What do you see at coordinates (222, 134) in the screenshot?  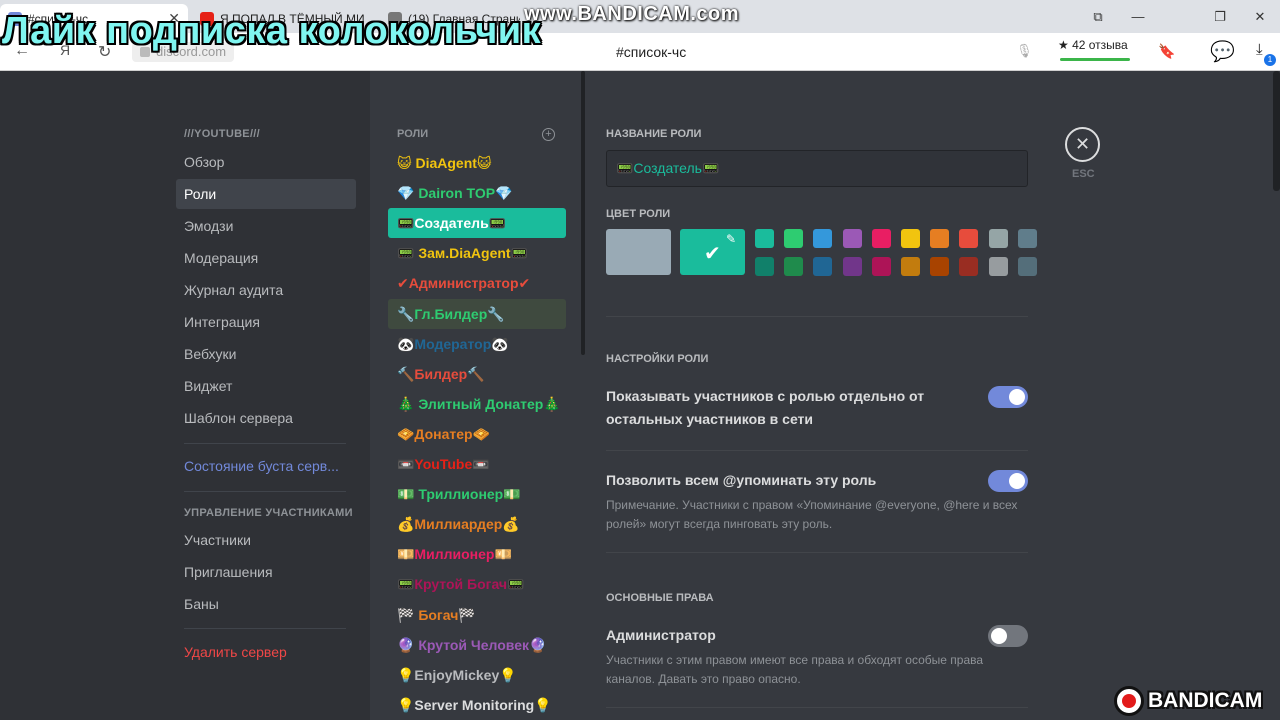 I see `server-name-header: ///YOUTUBE///` at bounding box center [222, 134].